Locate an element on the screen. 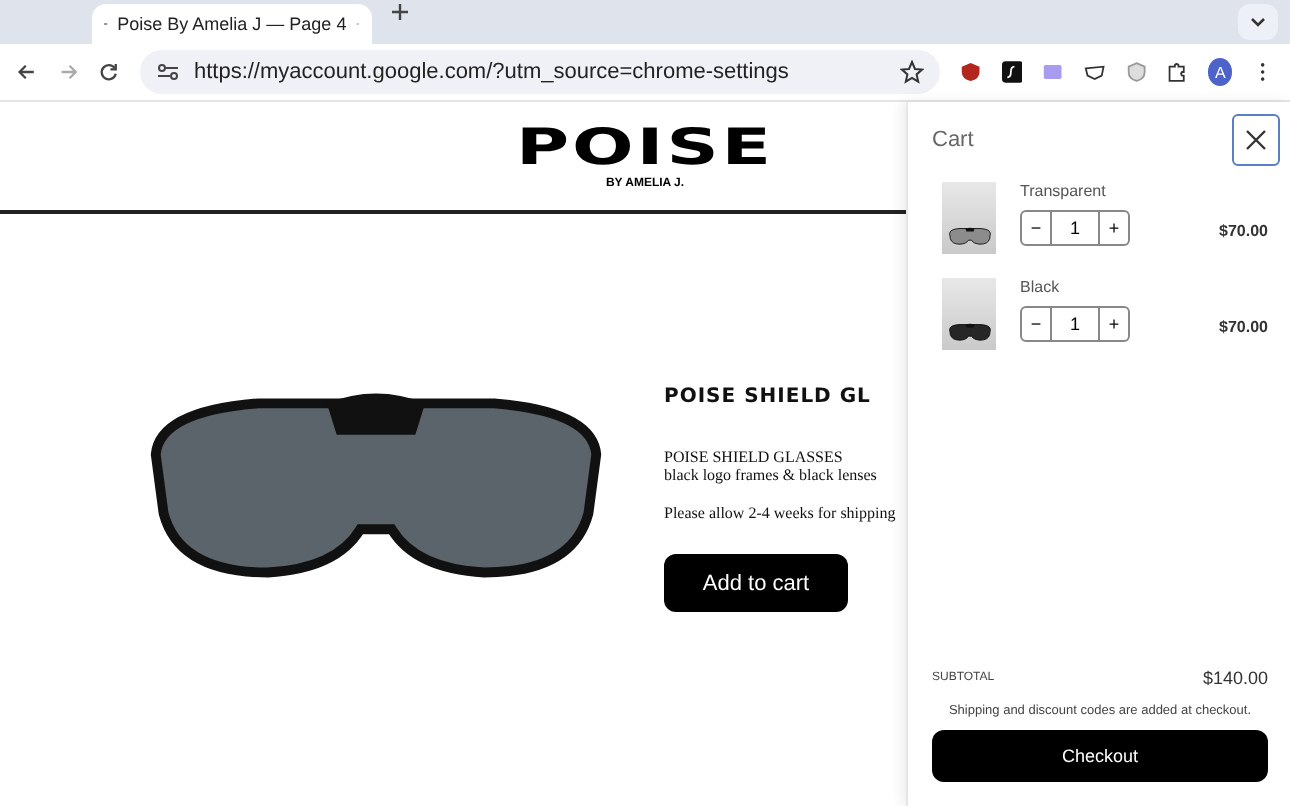 This screenshot has width=1290, height=806. shipping-note: Please allow 2-4 weeks for shipping is located at coordinates (780, 513).